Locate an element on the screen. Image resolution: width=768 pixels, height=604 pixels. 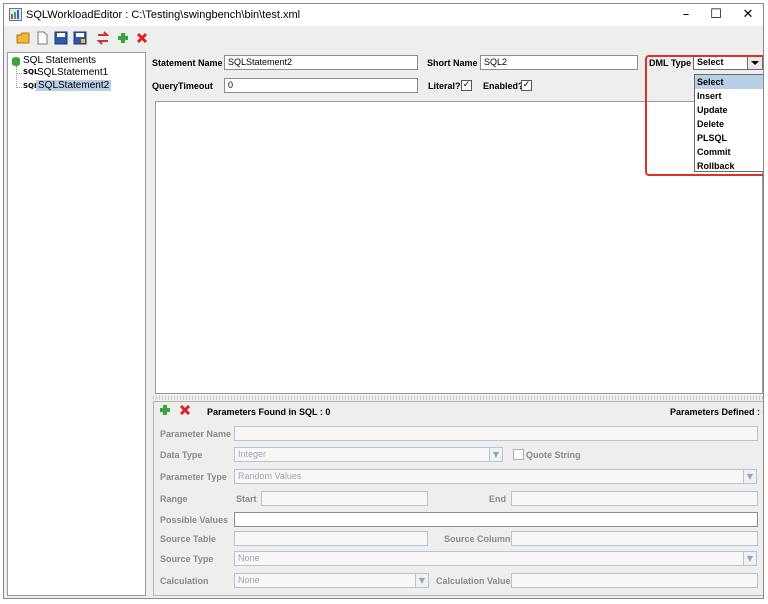
end-label: End is located at coordinates (497, 499).